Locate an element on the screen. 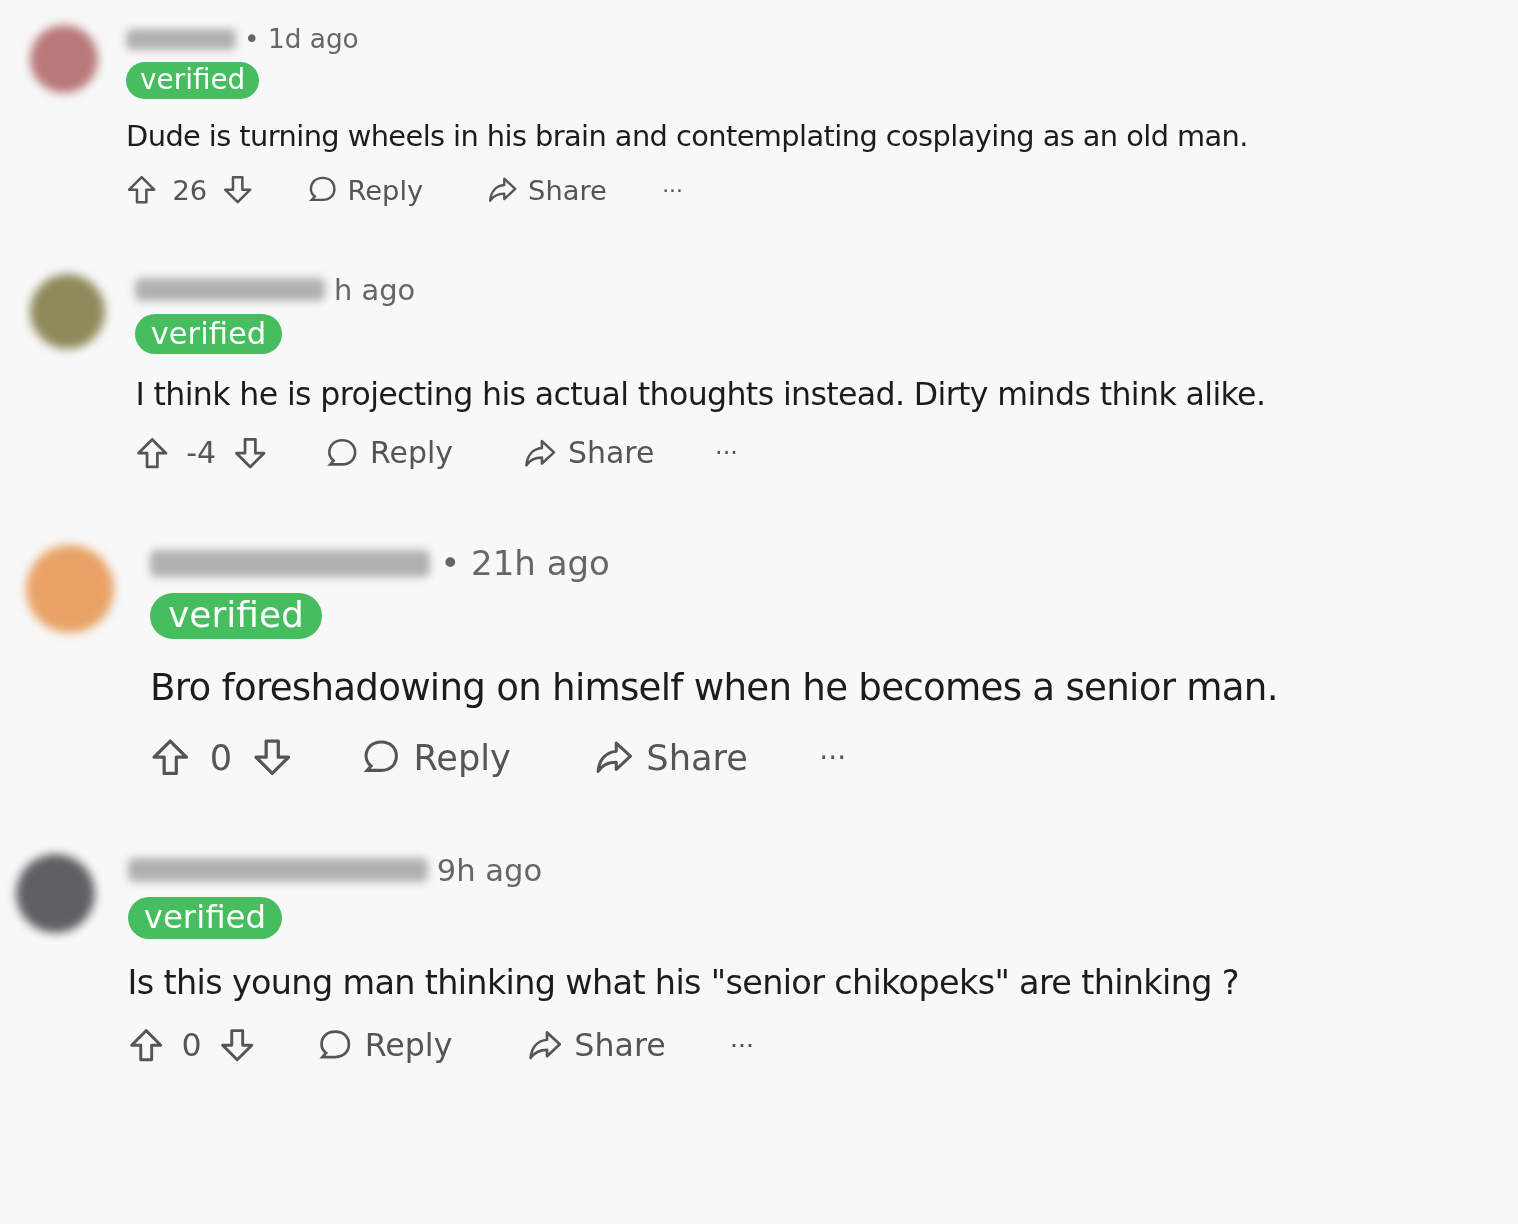 The image size is (1518, 1224). comment-text: Bro foreshadowing on himself when he becomes a senior man. is located at coordinates (714, 687).